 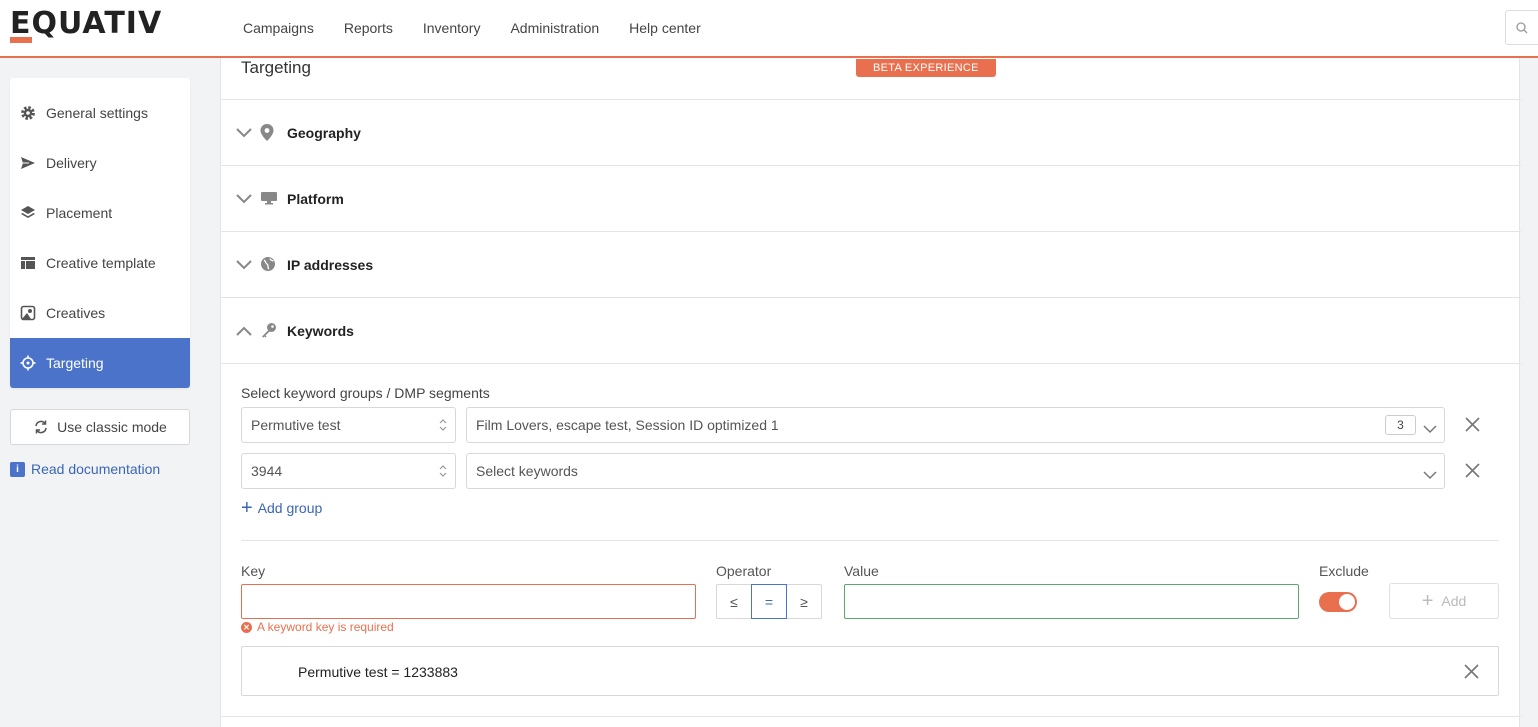 I want to click on exclude-label: Exclude, so click(x=1344, y=571).